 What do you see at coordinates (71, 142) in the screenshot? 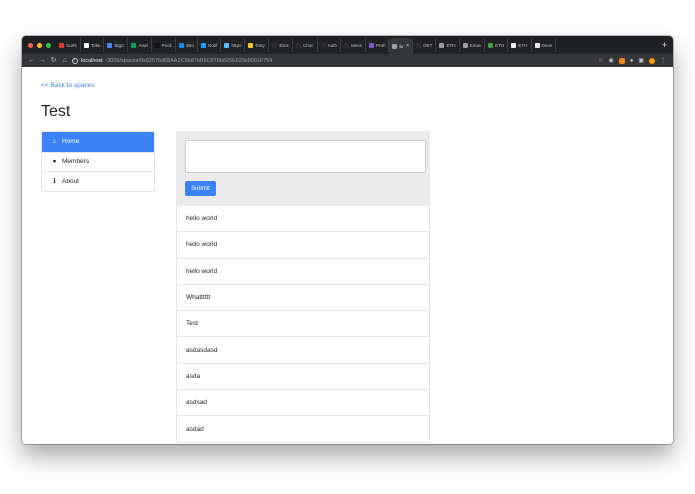
I see `sidebar-item-label: Home` at bounding box center [71, 142].